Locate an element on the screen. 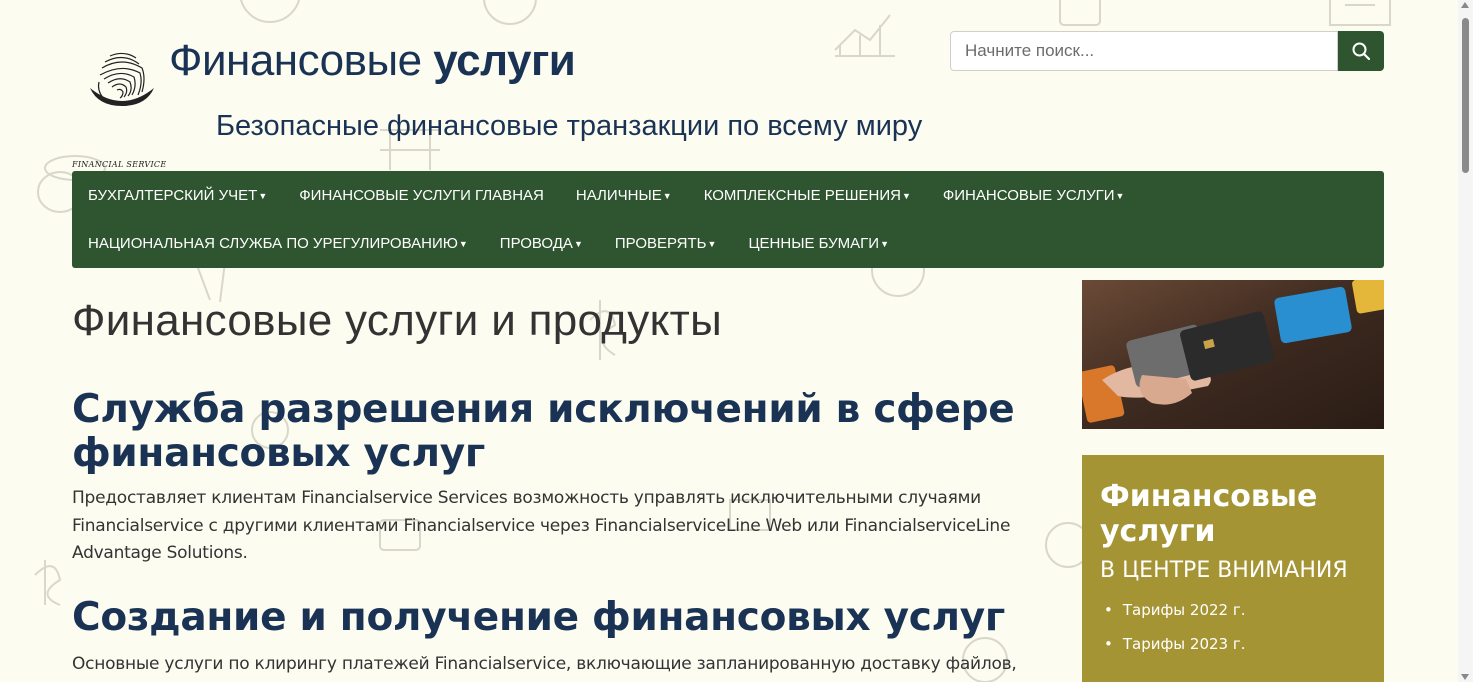 This screenshot has height=682, width=1473. nav-item-label: ФИНАНСОВЫЕ УСЛУГИ ГЛАВНАЯ is located at coordinates (421, 195).